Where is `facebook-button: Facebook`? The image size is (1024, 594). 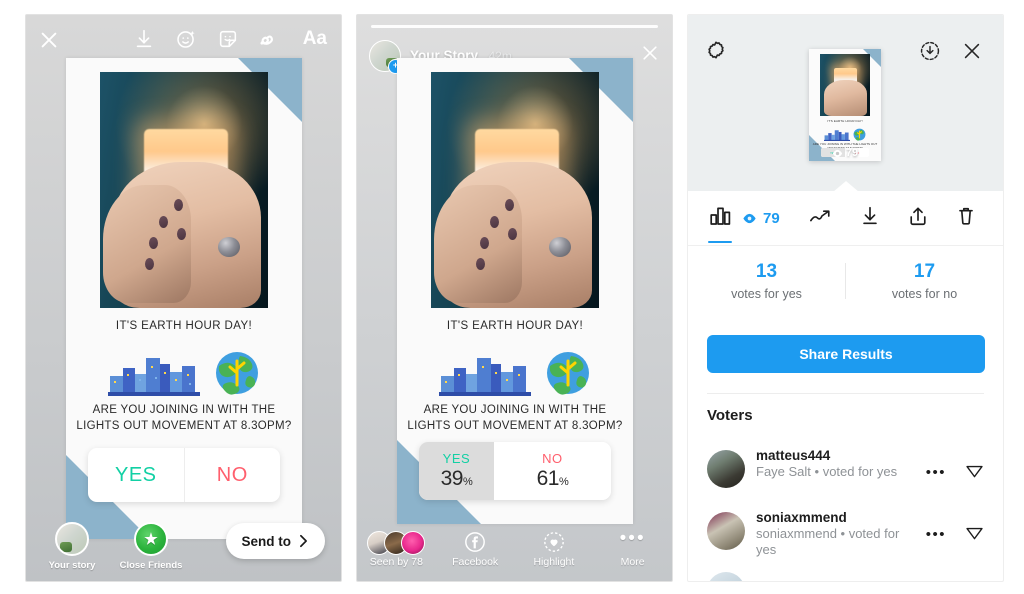 facebook-button: Facebook is located at coordinates (475, 549).